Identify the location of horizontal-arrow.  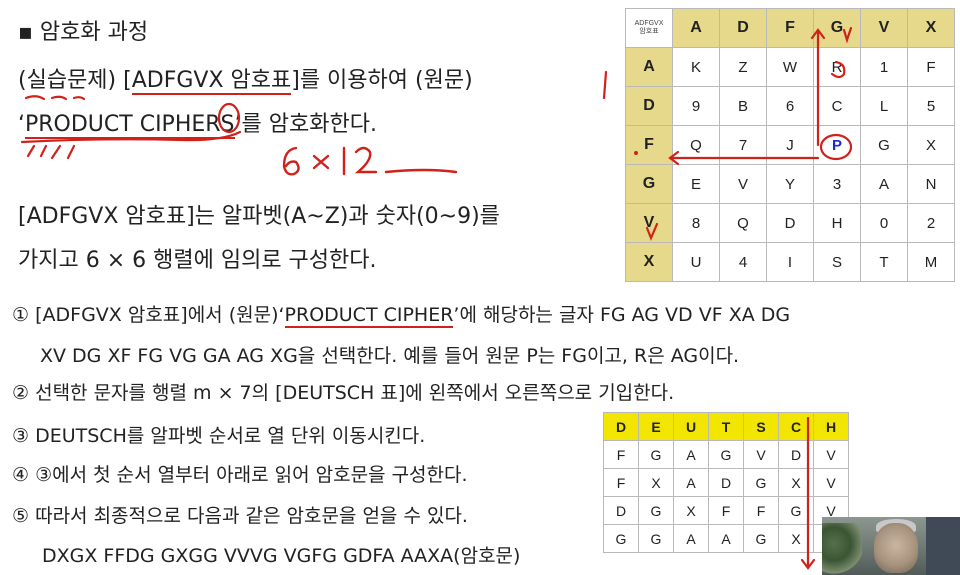
(744, 158).